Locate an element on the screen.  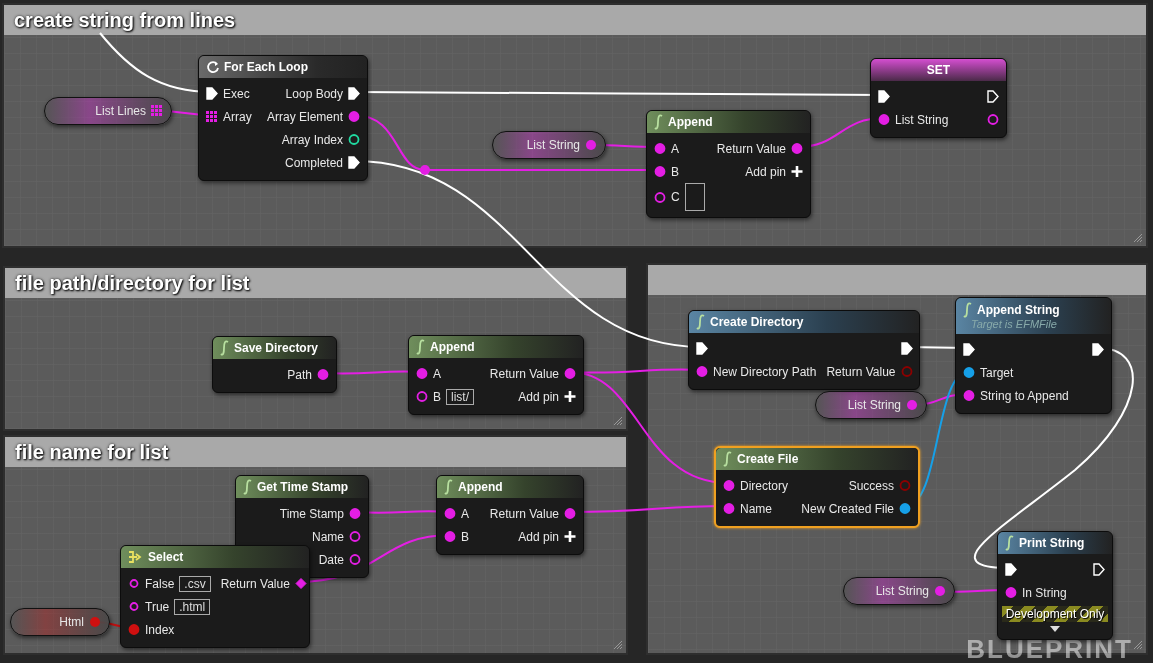
node: Create Directory New Directory Path Return Value is located at coordinates (804, 350).